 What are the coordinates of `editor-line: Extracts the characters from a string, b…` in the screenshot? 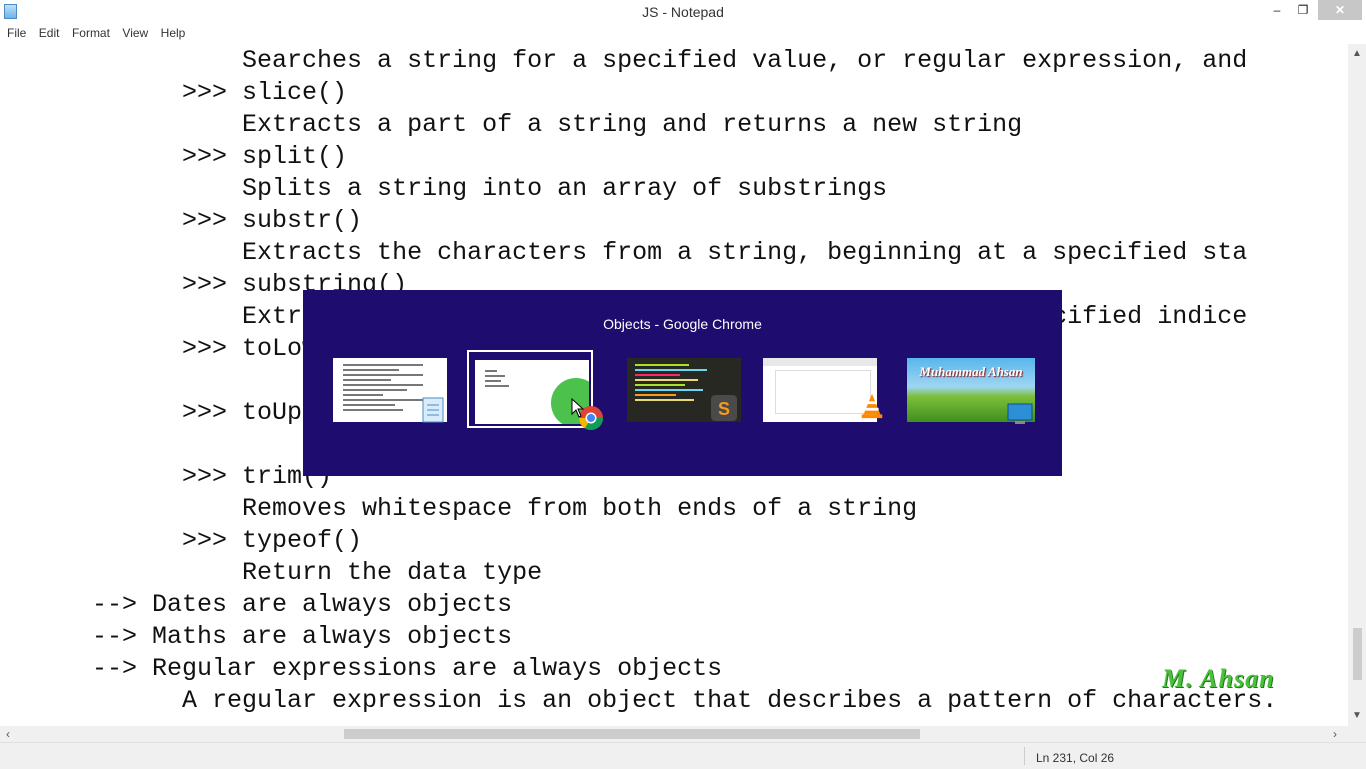 It's located at (625, 252).